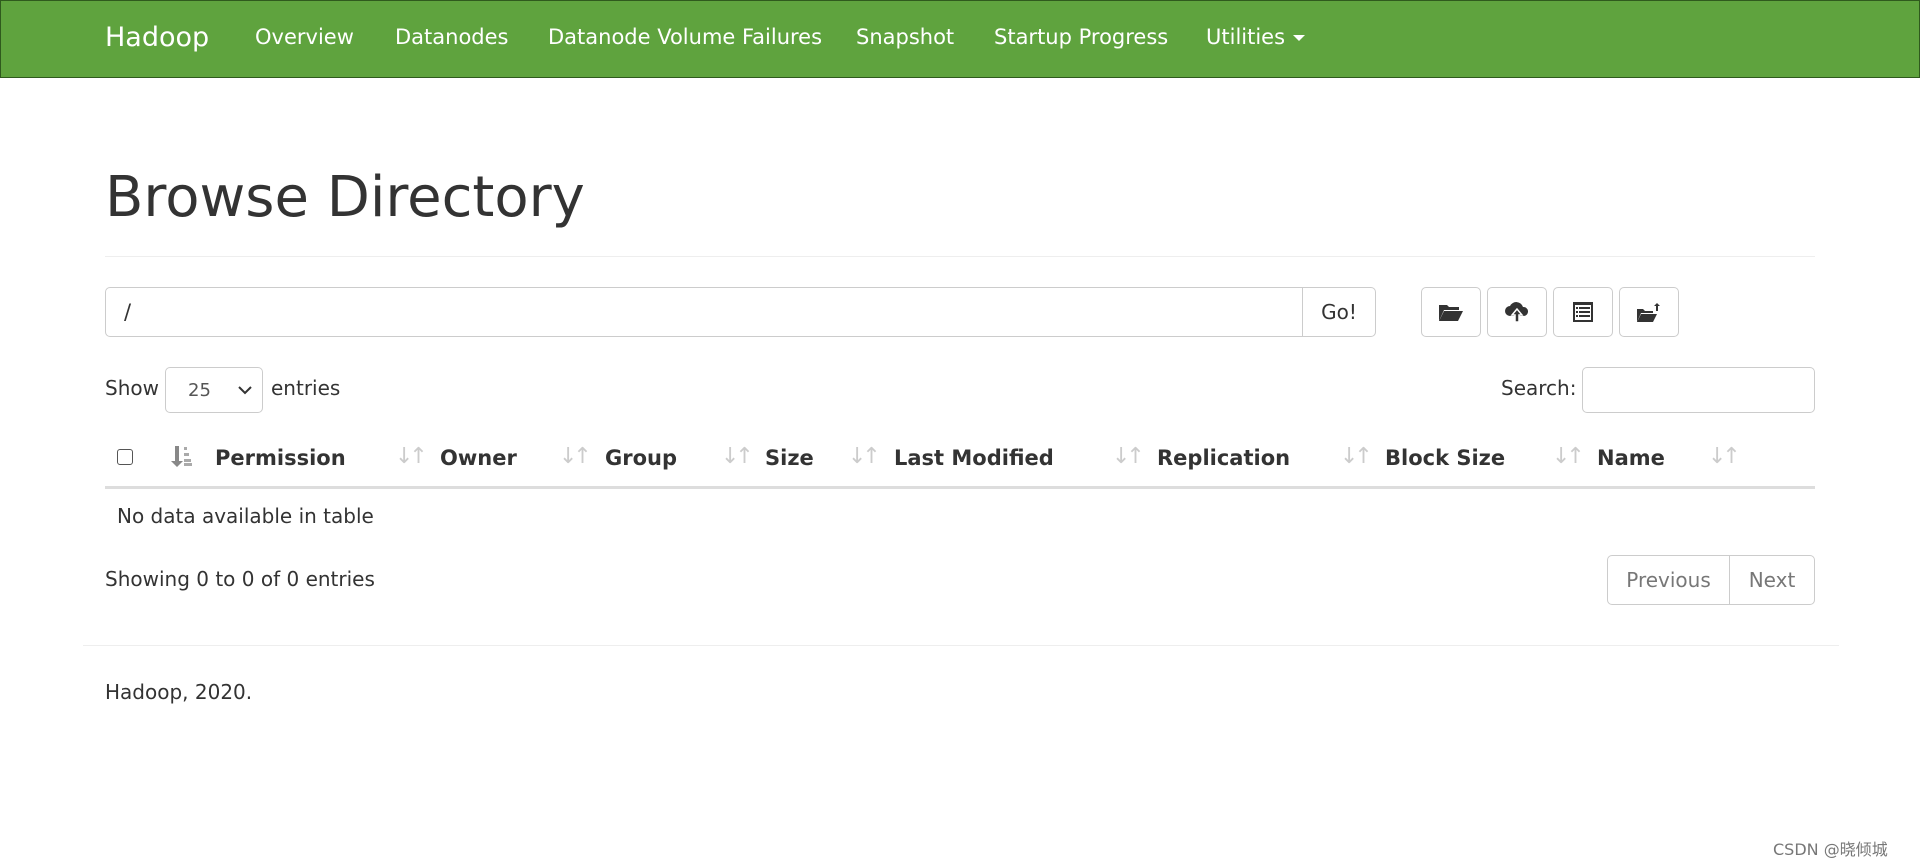 The height and width of the screenshot is (866, 1920). What do you see at coordinates (214, 390) in the screenshot?
I see `entries-select: 25` at bounding box center [214, 390].